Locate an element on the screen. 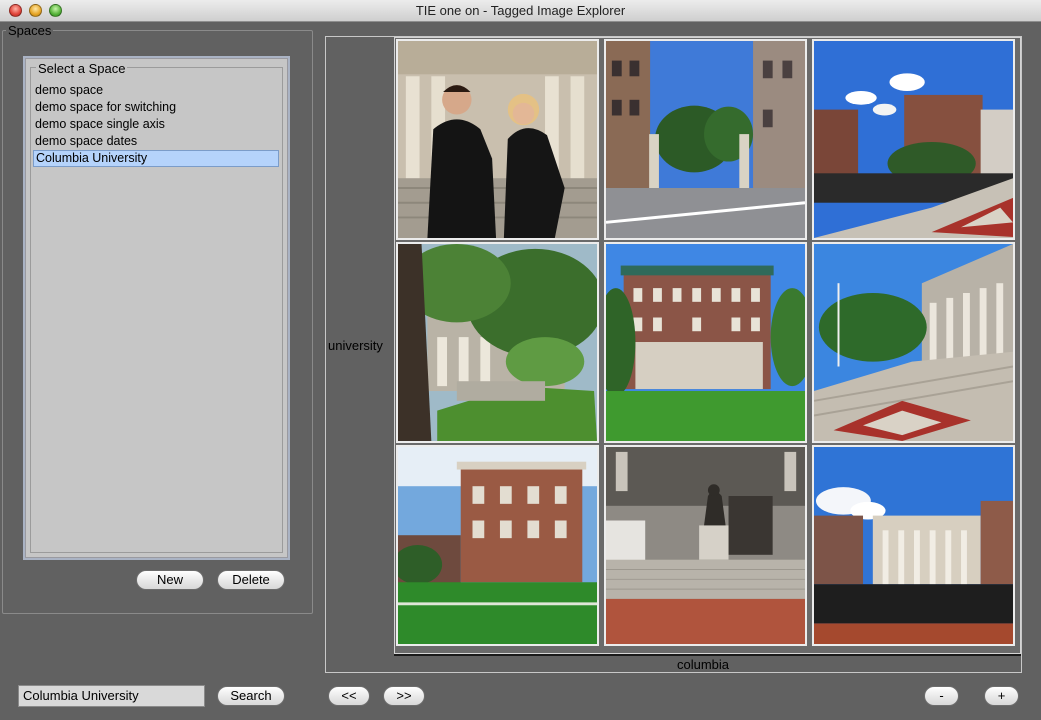 This screenshot has width=1041, height=720. photo-brick-hall-icon is located at coordinates (497, 545).